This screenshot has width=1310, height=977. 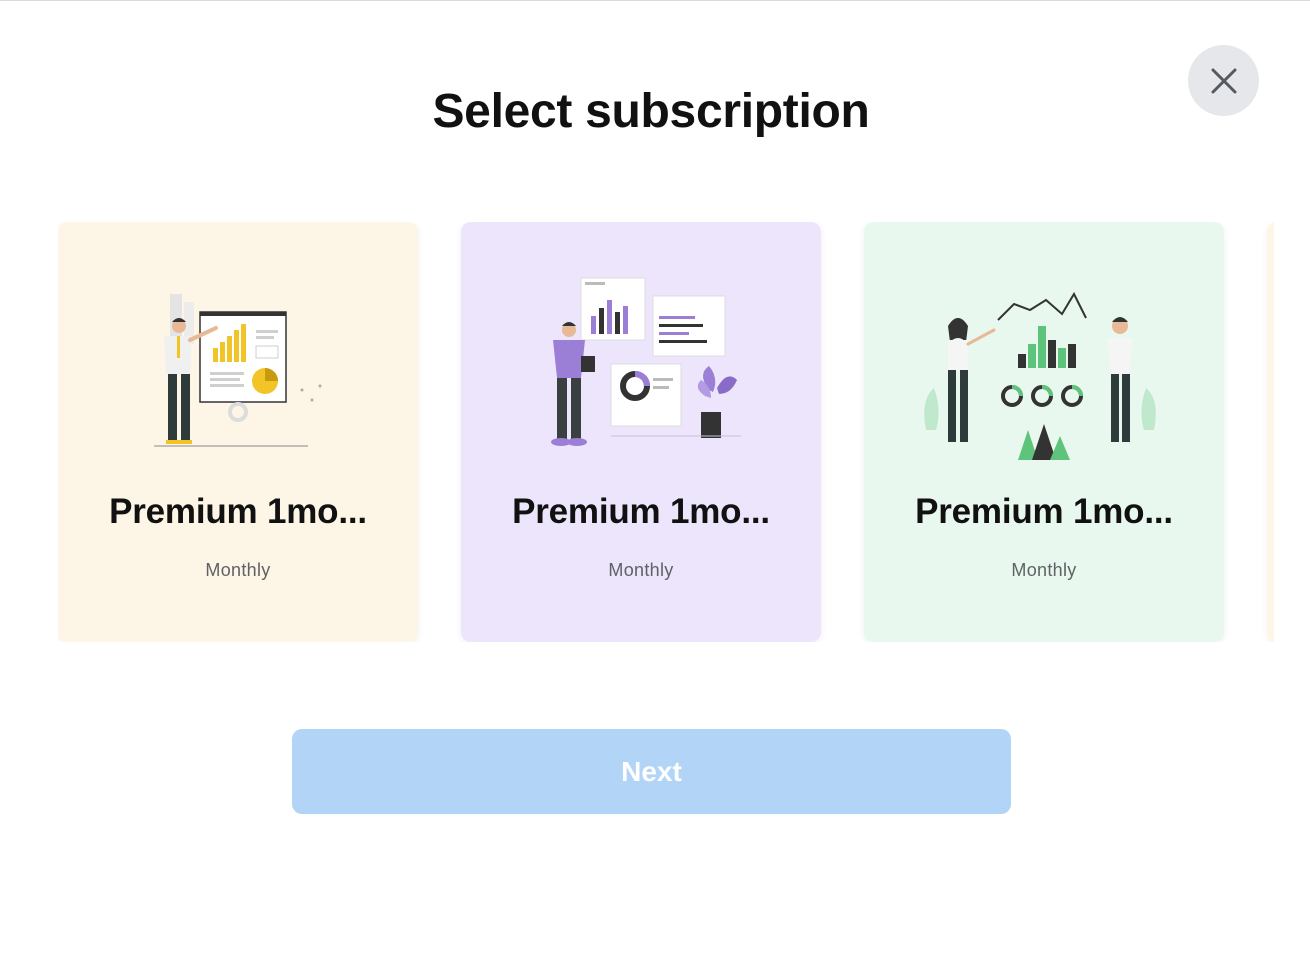 I want to click on presentation-illustration, so click(x=238, y=370).